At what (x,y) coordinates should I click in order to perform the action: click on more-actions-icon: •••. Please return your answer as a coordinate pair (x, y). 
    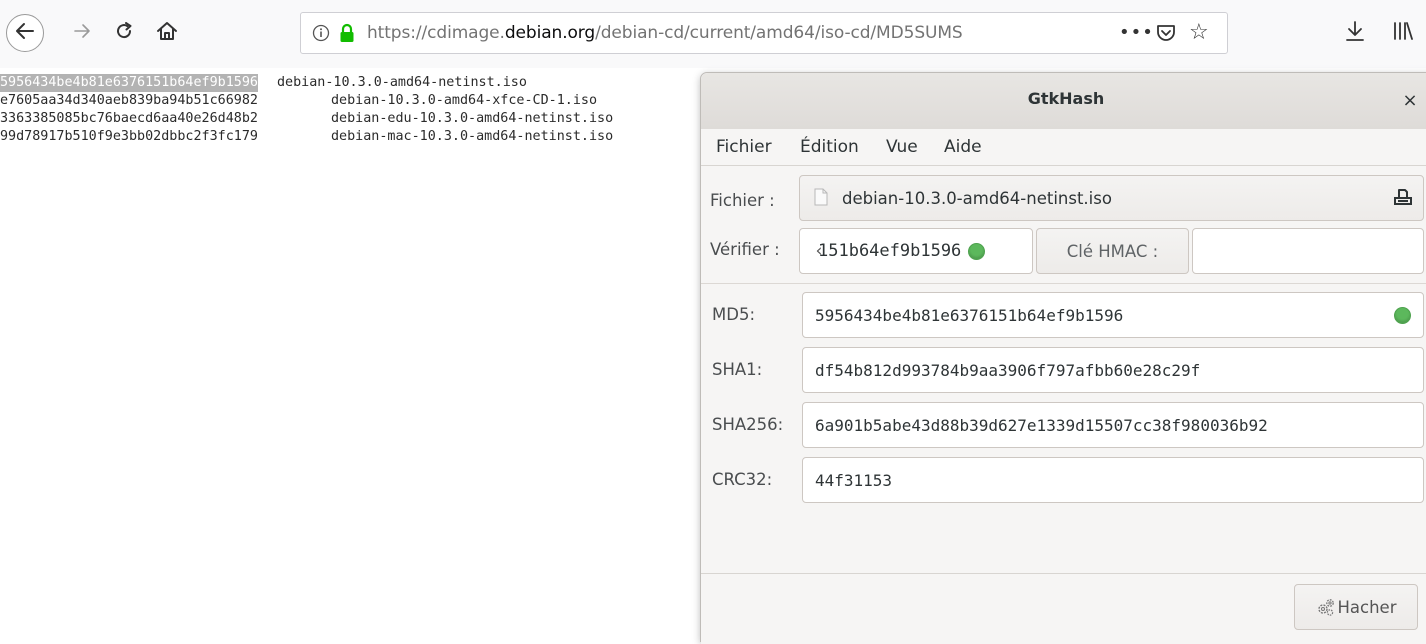
    Looking at the image, I should click on (1136, 32).